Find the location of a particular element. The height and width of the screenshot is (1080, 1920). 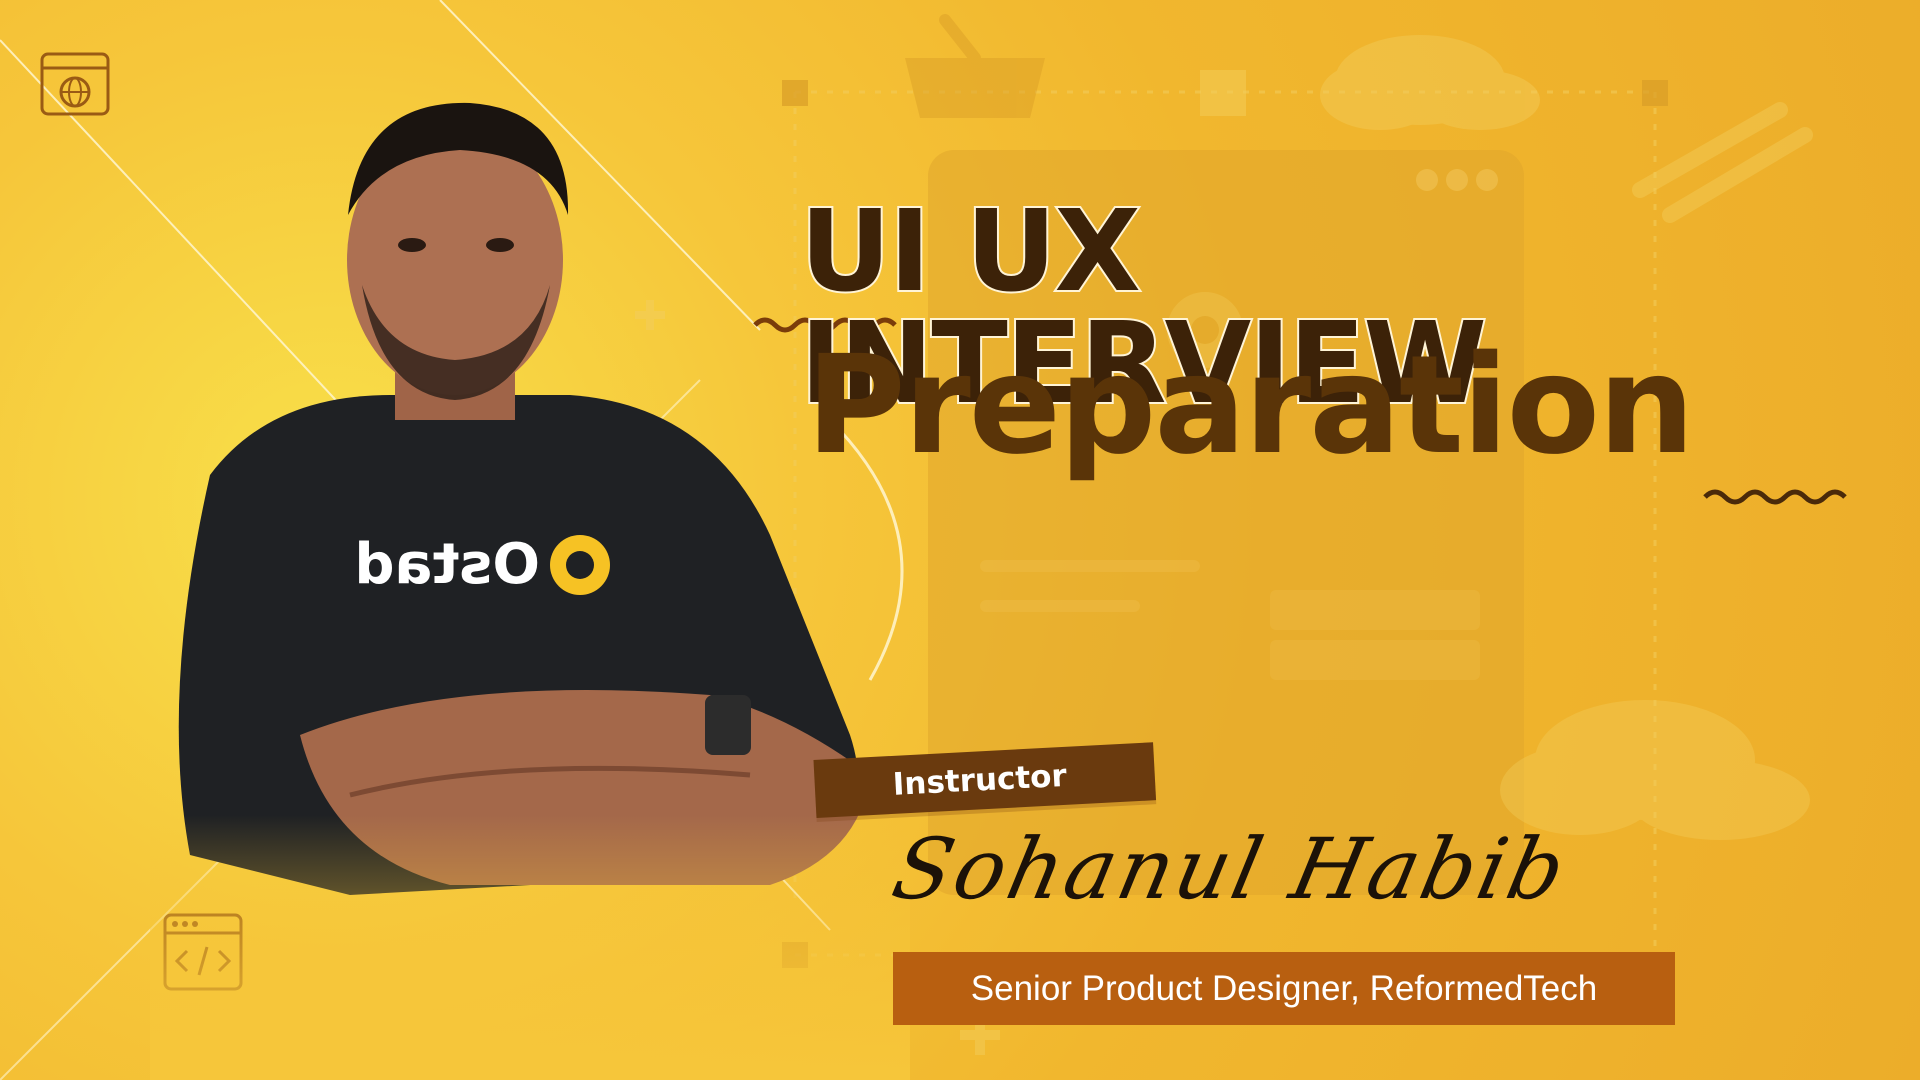

shirt-logo-text: Ostad is located at coordinates (447, 564).